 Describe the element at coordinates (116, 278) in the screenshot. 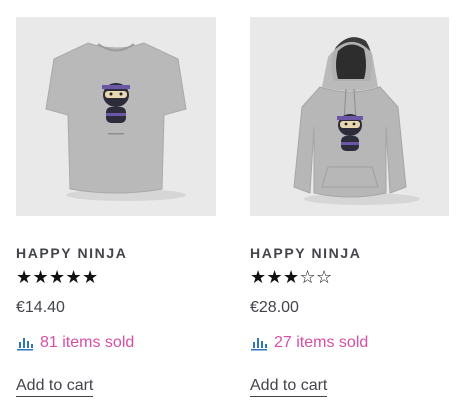

I see `star-rating: ★ ★ ★ ★ ★` at that location.